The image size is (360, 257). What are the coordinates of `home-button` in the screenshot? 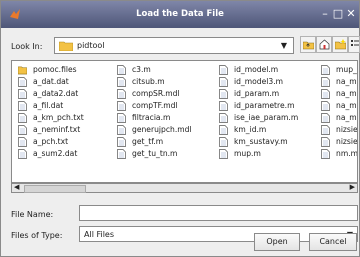 It's located at (324, 44).